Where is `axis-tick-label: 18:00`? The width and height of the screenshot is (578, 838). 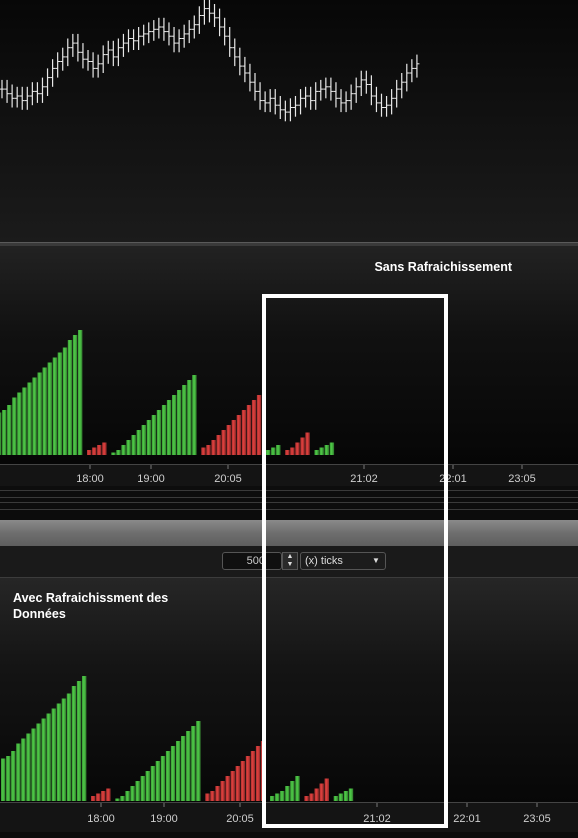
axis-tick-label: 18:00 is located at coordinates (90, 479).